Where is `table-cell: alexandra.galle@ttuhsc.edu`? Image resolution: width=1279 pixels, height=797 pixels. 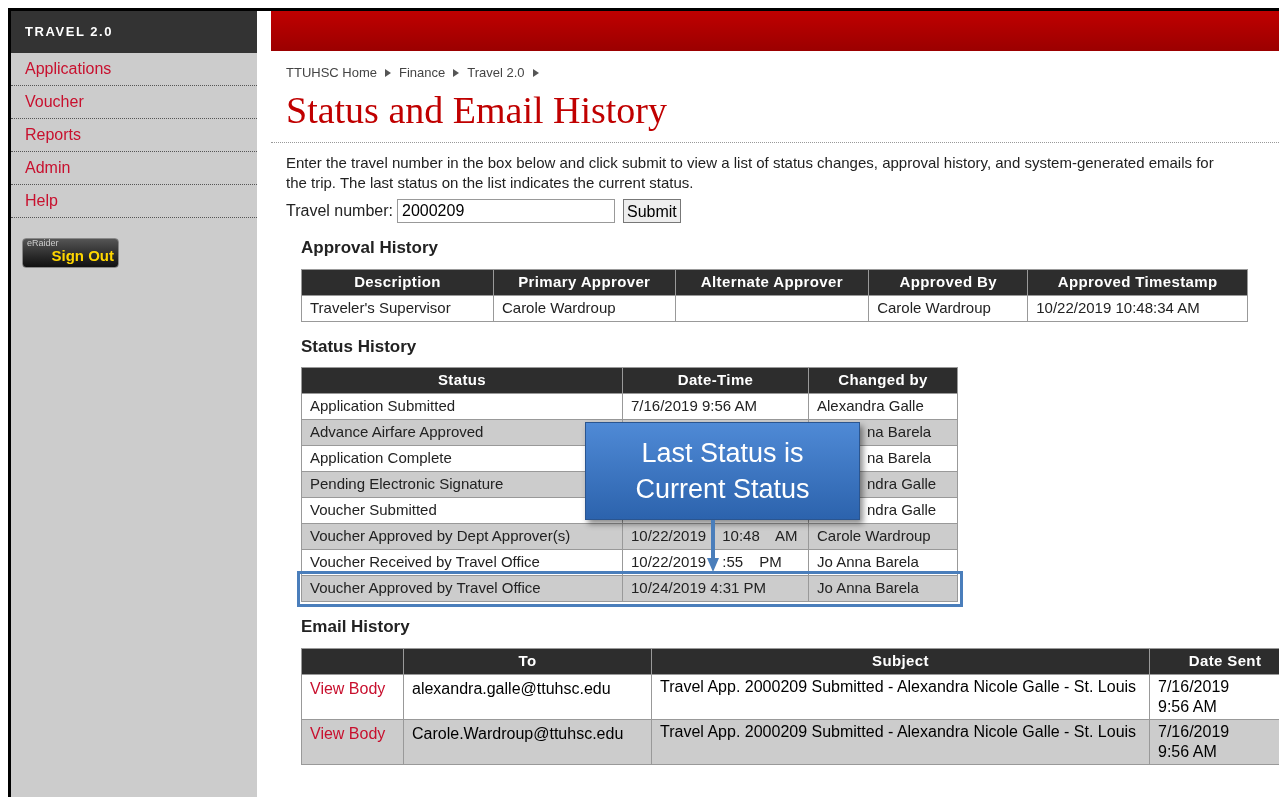 table-cell: alexandra.galle@ttuhsc.edu is located at coordinates (511, 688).